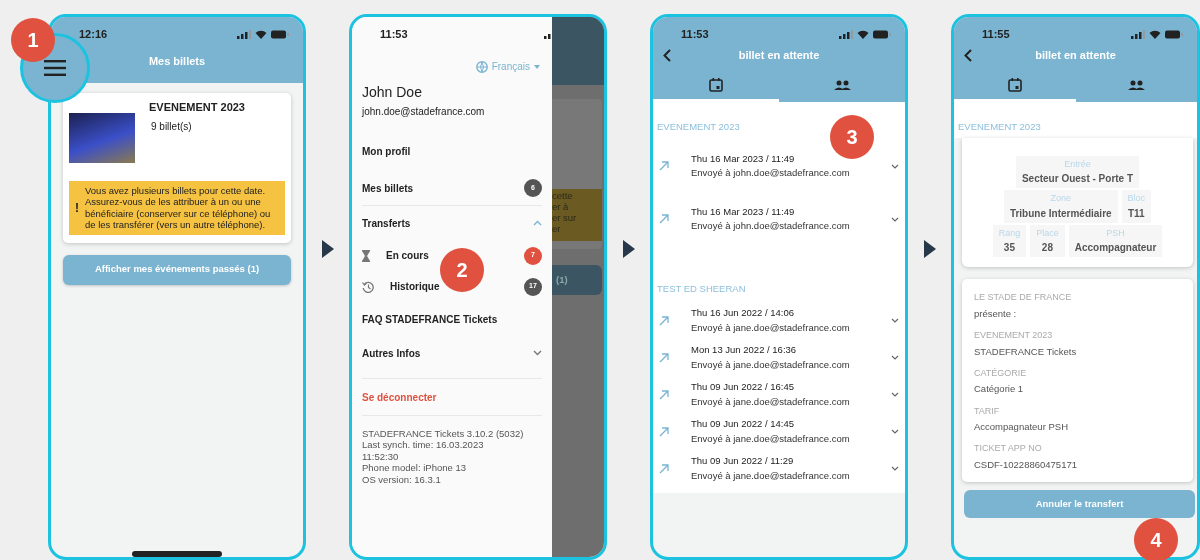  I want to click on user-name: John Doe, so click(392, 92).